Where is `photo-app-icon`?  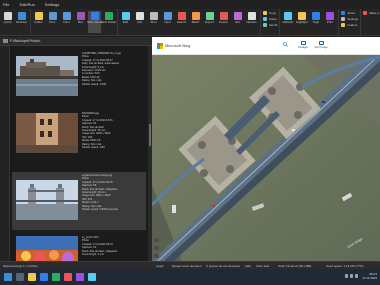
photo-app-icon is located at coordinates (80, 277).